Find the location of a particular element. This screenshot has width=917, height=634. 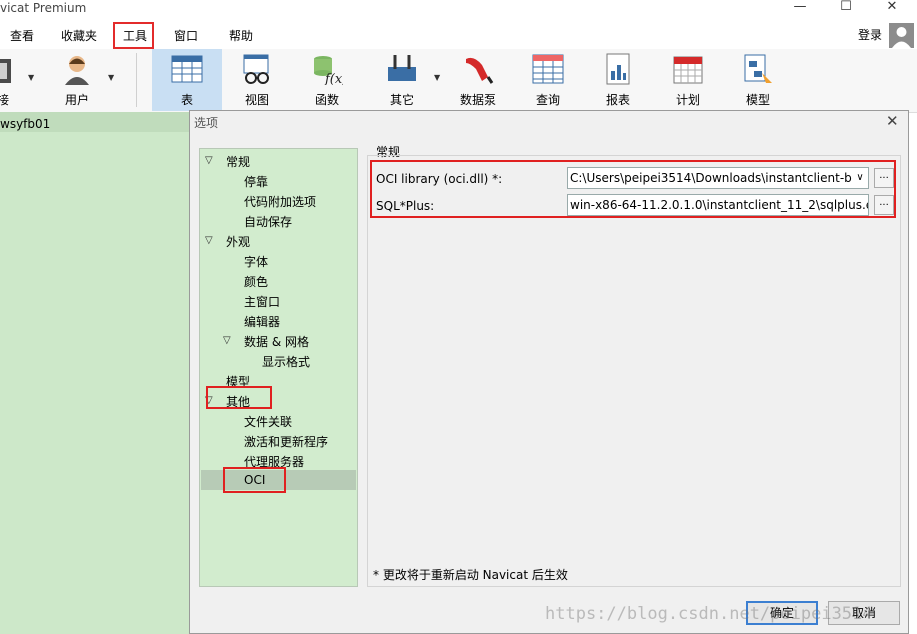

tools-highlight-box is located at coordinates (133, 35).